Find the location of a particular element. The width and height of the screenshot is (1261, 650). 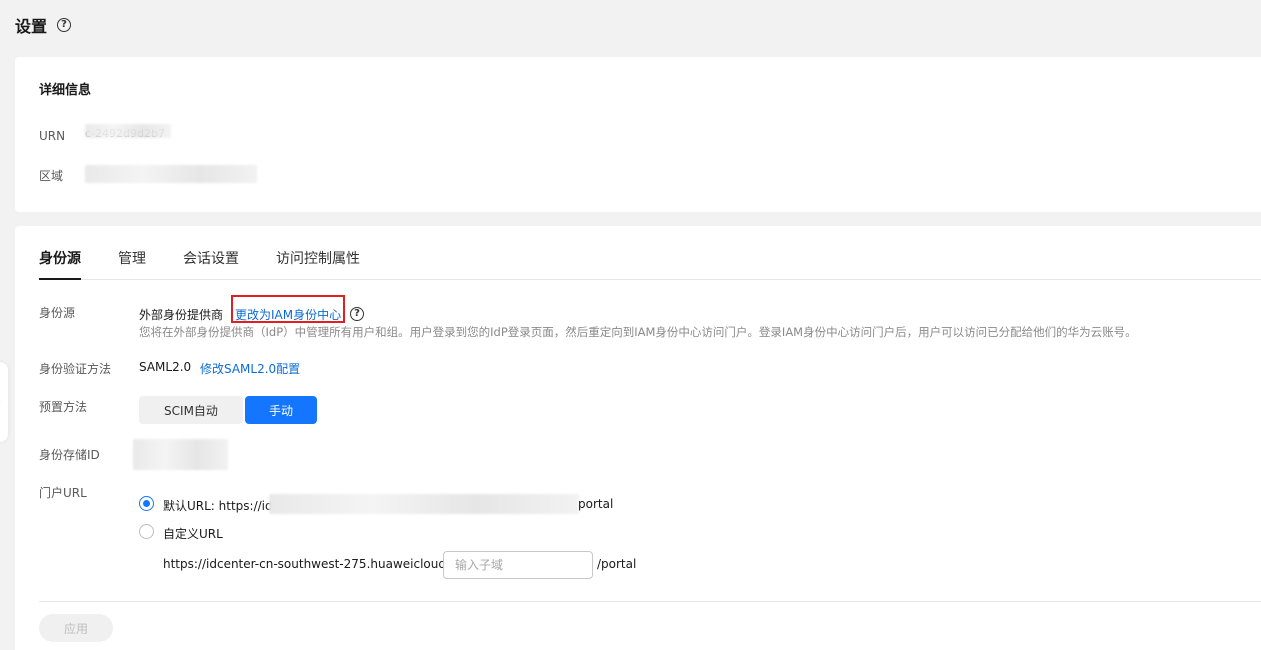

identity-source-value: 外部身份提供商 is located at coordinates (181, 315).